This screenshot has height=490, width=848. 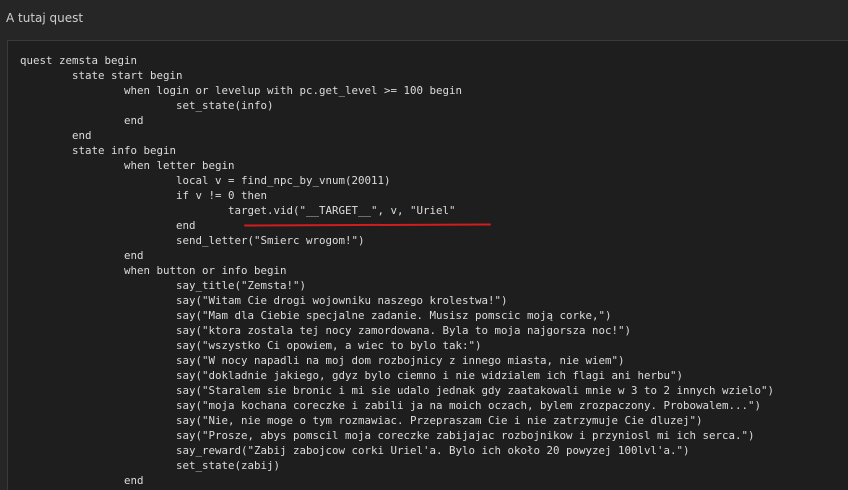 I want to click on code-line: if v != 0 then, so click(x=144, y=195).